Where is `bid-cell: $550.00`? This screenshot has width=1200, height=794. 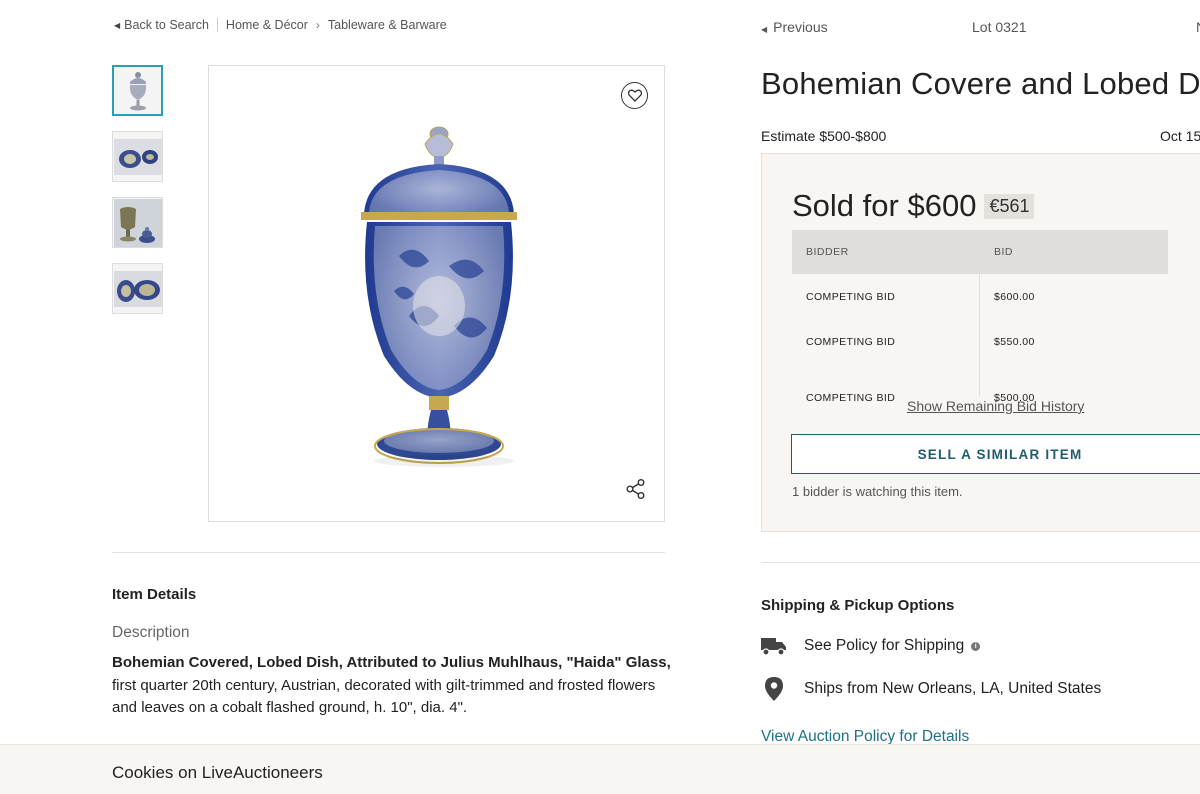
bid-cell: $550.00 is located at coordinates (1014, 341).